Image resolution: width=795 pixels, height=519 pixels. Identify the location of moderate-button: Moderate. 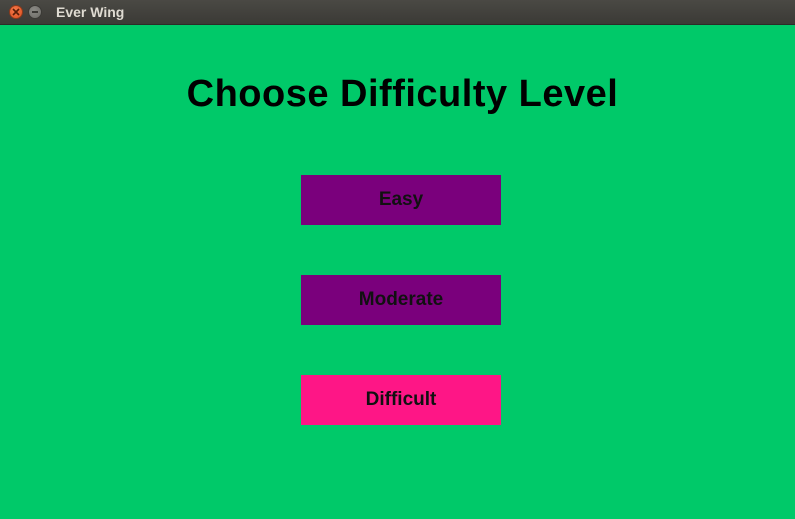
(401, 300).